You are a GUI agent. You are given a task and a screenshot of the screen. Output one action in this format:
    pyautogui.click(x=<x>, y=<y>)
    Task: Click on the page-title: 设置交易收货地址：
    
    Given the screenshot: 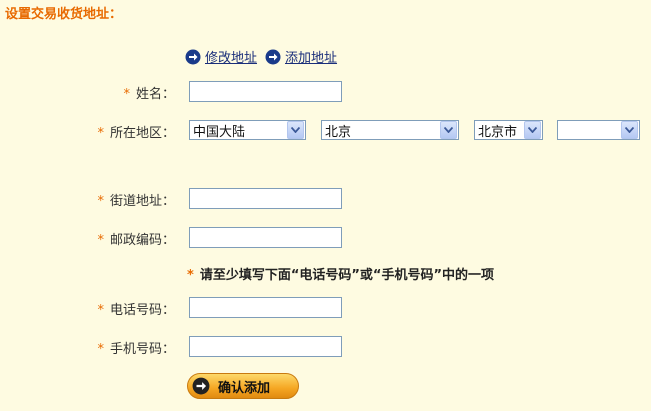 What is the action you would take?
    pyautogui.click(x=64, y=14)
    